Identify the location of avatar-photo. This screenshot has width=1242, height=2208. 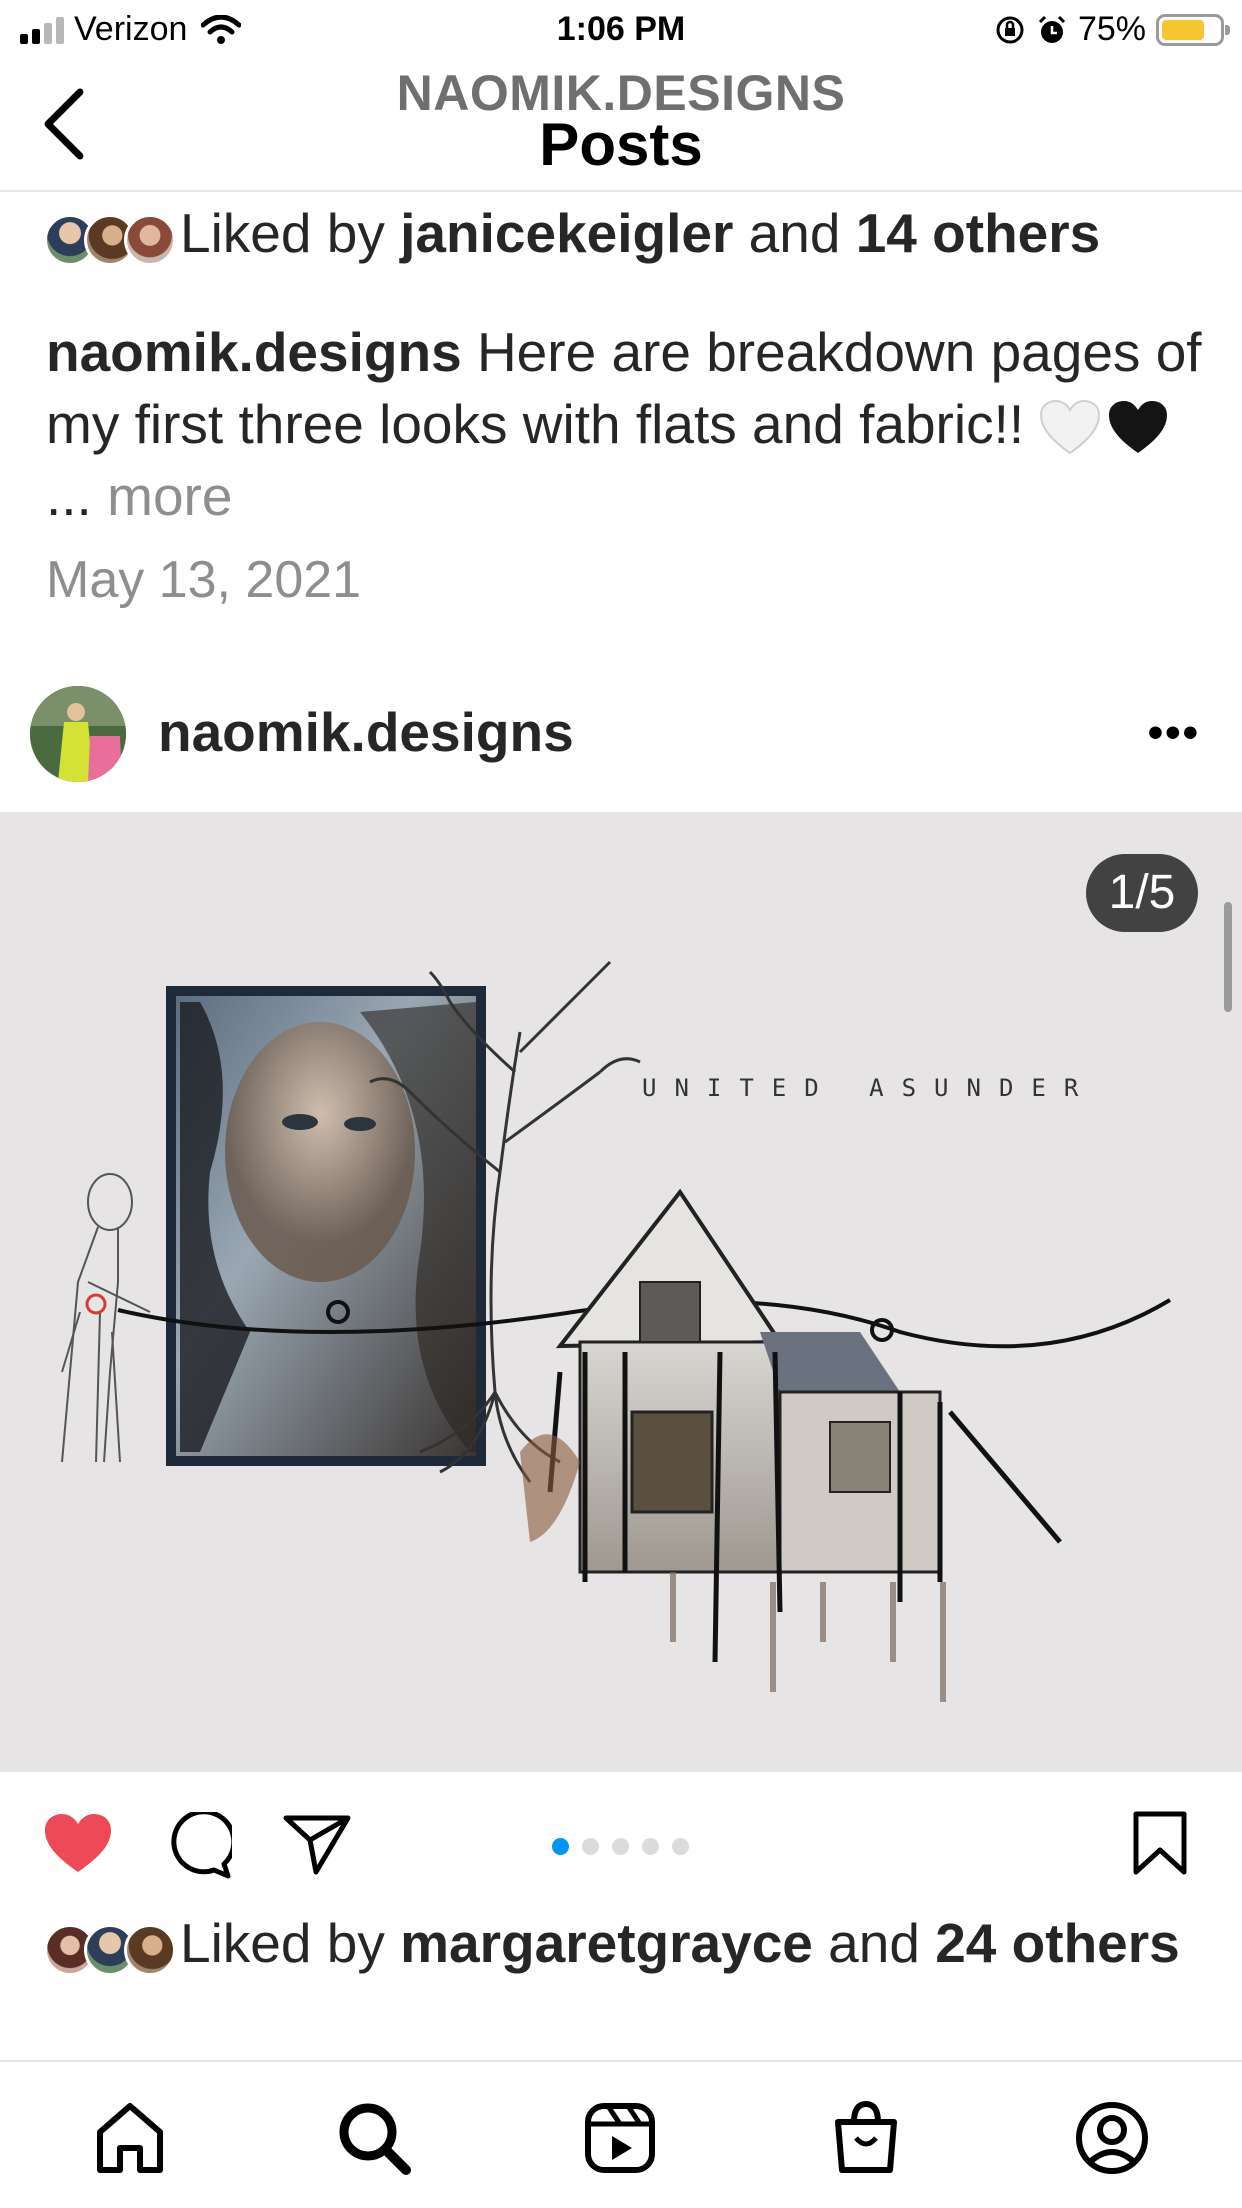
(78, 734).